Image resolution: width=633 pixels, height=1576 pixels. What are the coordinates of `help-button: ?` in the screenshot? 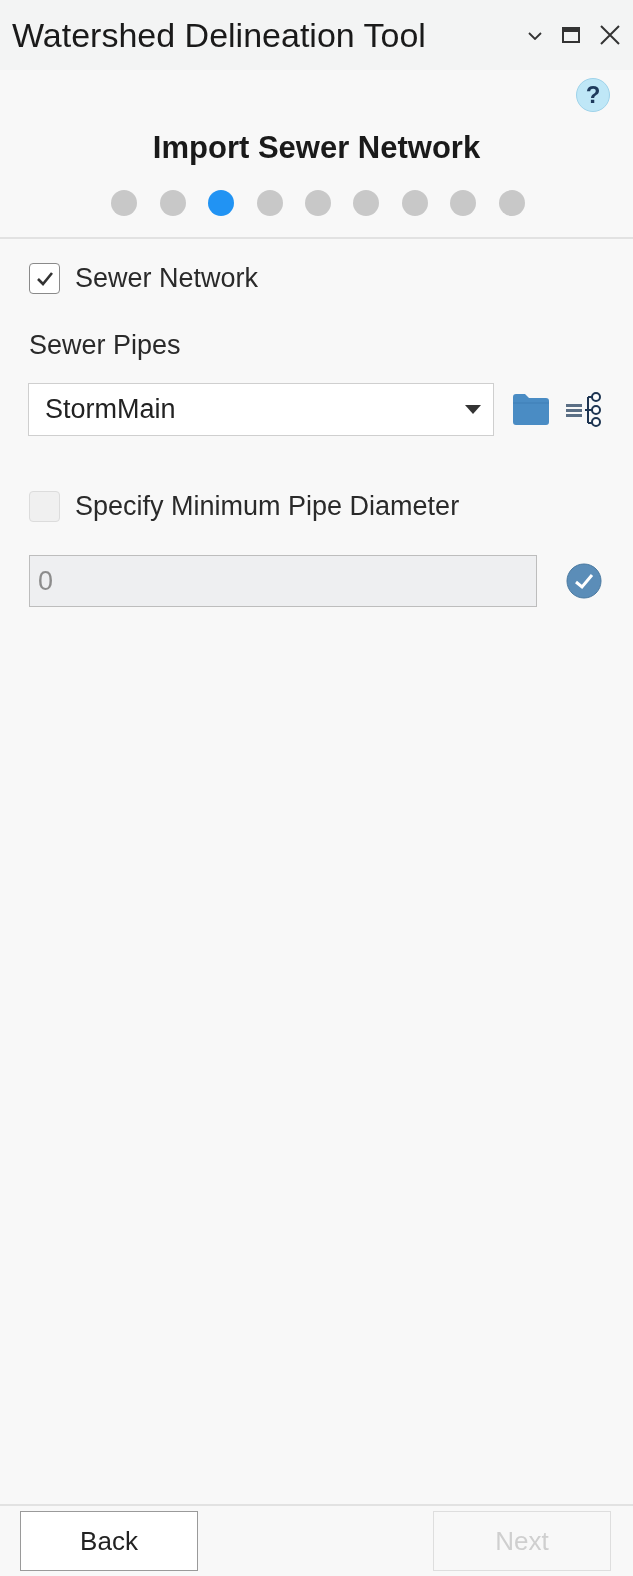 It's located at (593, 95).